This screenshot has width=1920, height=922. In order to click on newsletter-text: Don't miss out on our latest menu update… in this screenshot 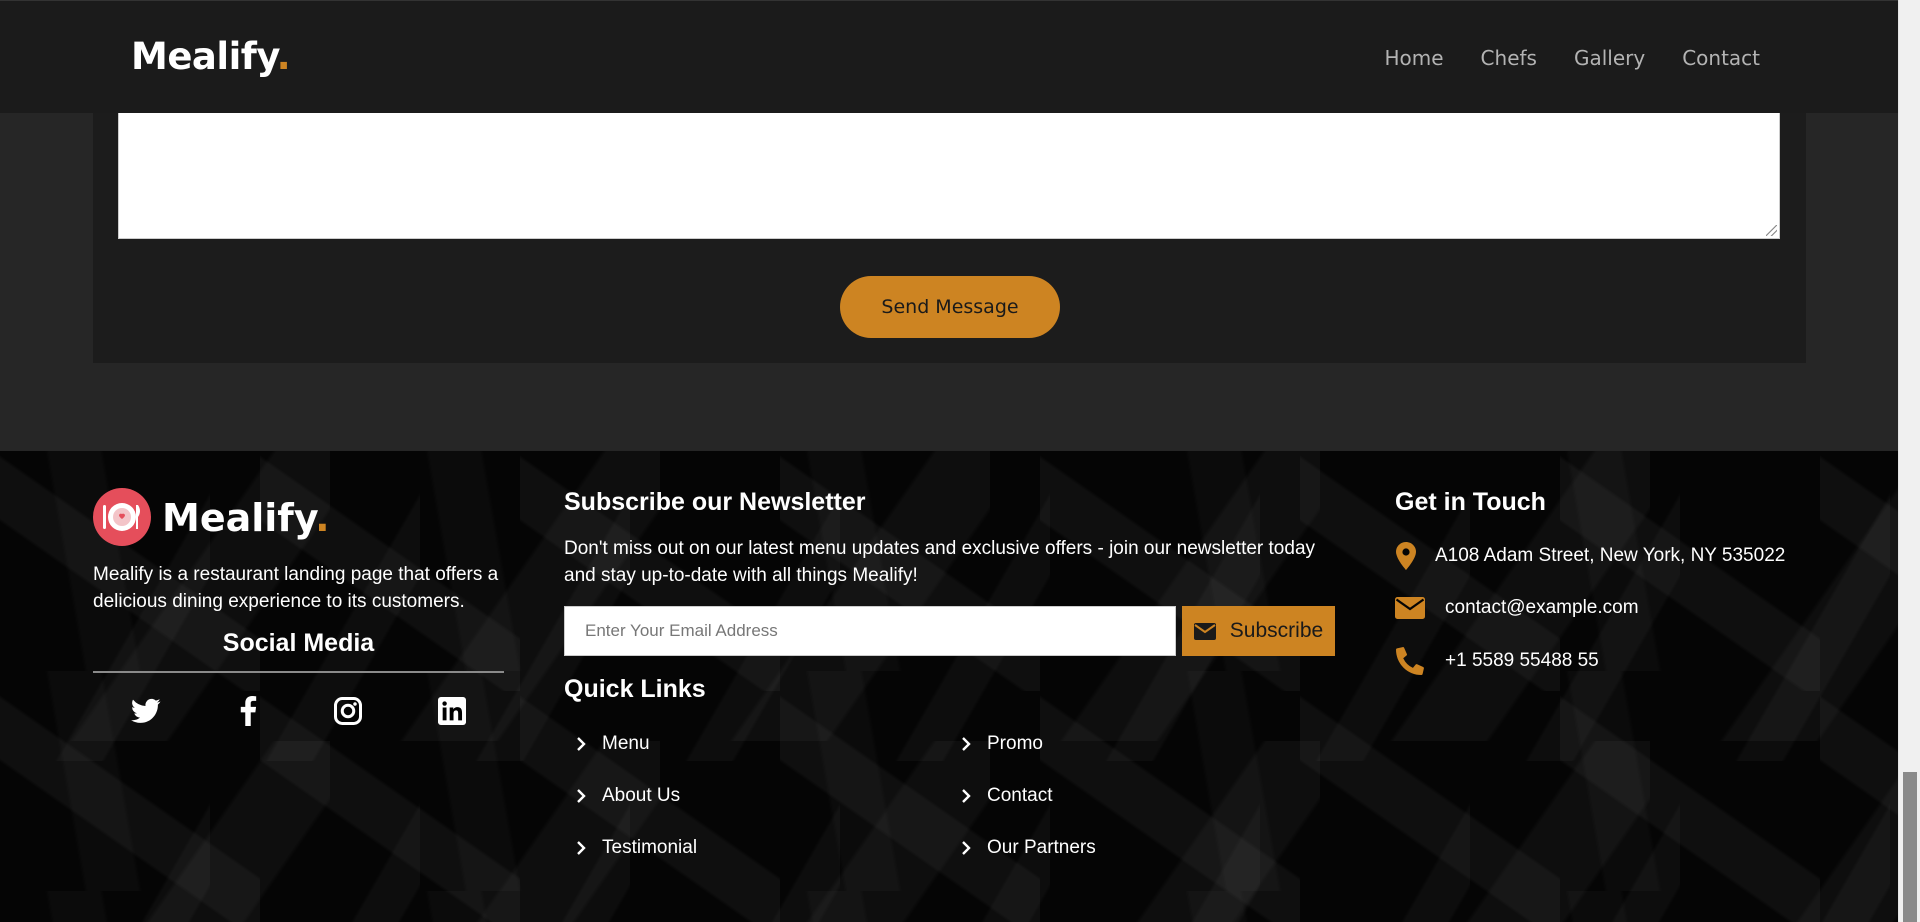, I will do `click(940, 562)`.